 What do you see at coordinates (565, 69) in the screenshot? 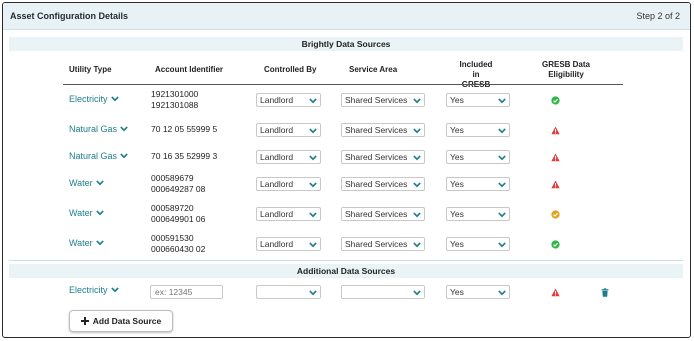
I see `col-gresb-eligibility: GRESB Data Eligibility` at bounding box center [565, 69].